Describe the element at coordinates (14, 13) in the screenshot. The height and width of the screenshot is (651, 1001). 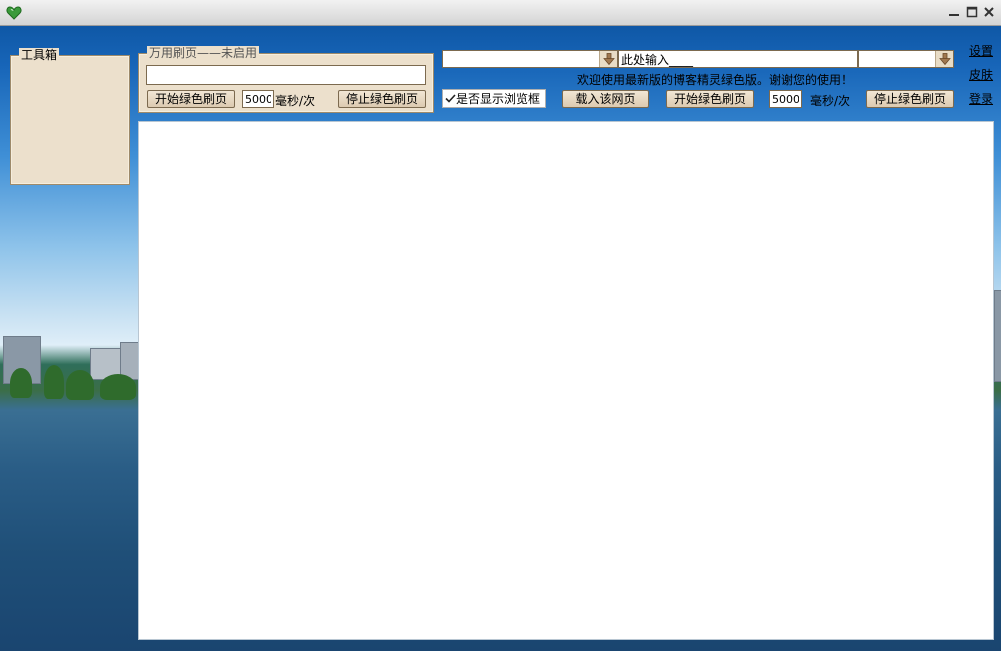
I see `heart-icon` at that location.